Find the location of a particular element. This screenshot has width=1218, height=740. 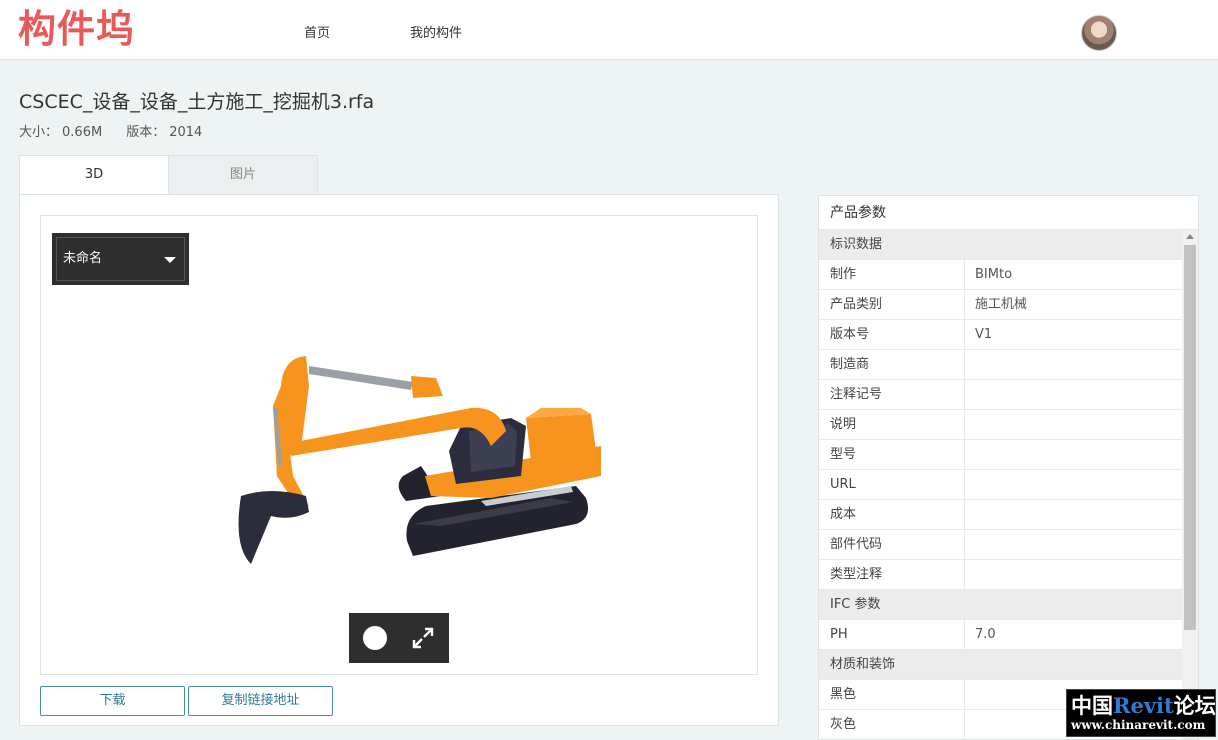

caret-down-icon is located at coordinates (170, 260).